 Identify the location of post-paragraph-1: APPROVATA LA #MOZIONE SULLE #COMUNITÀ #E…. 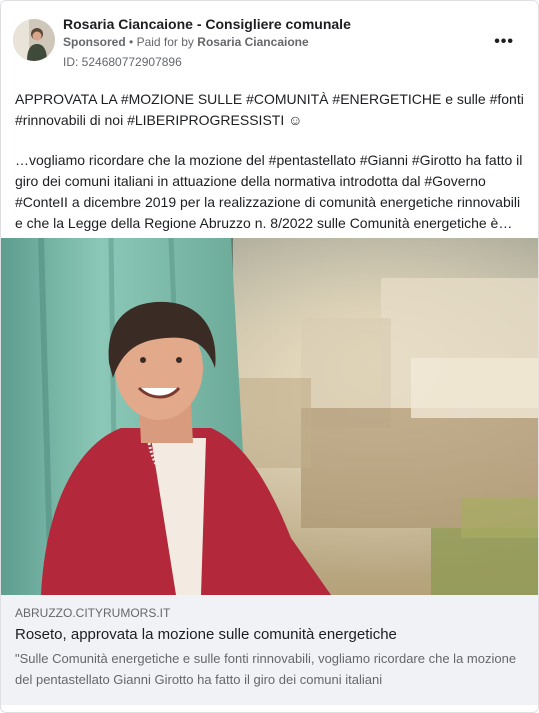
(269, 109).